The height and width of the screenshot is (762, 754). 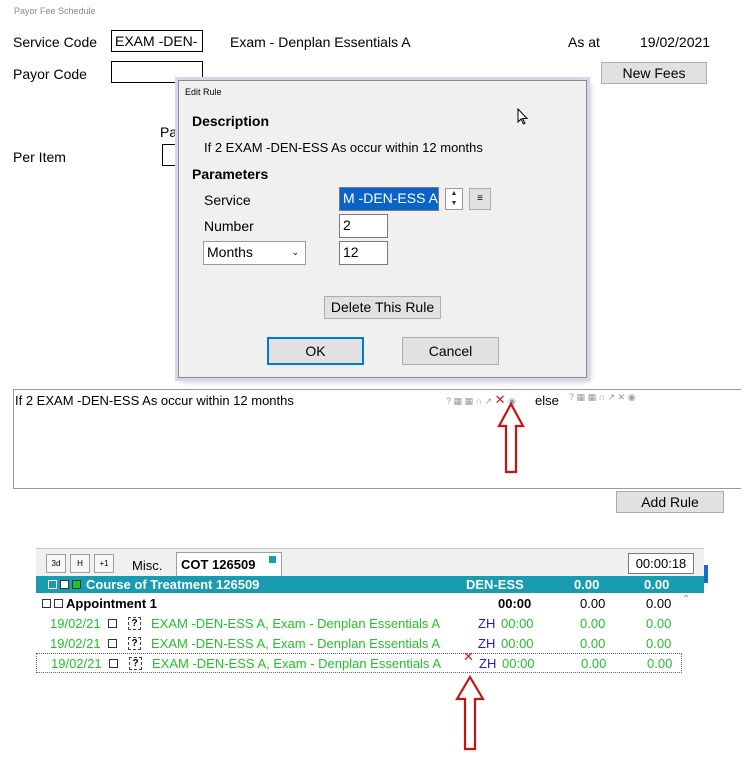 What do you see at coordinates (55, 42) in the screenshot?
I see `service-code-label: Service Code` at bounding box center [55, 42].